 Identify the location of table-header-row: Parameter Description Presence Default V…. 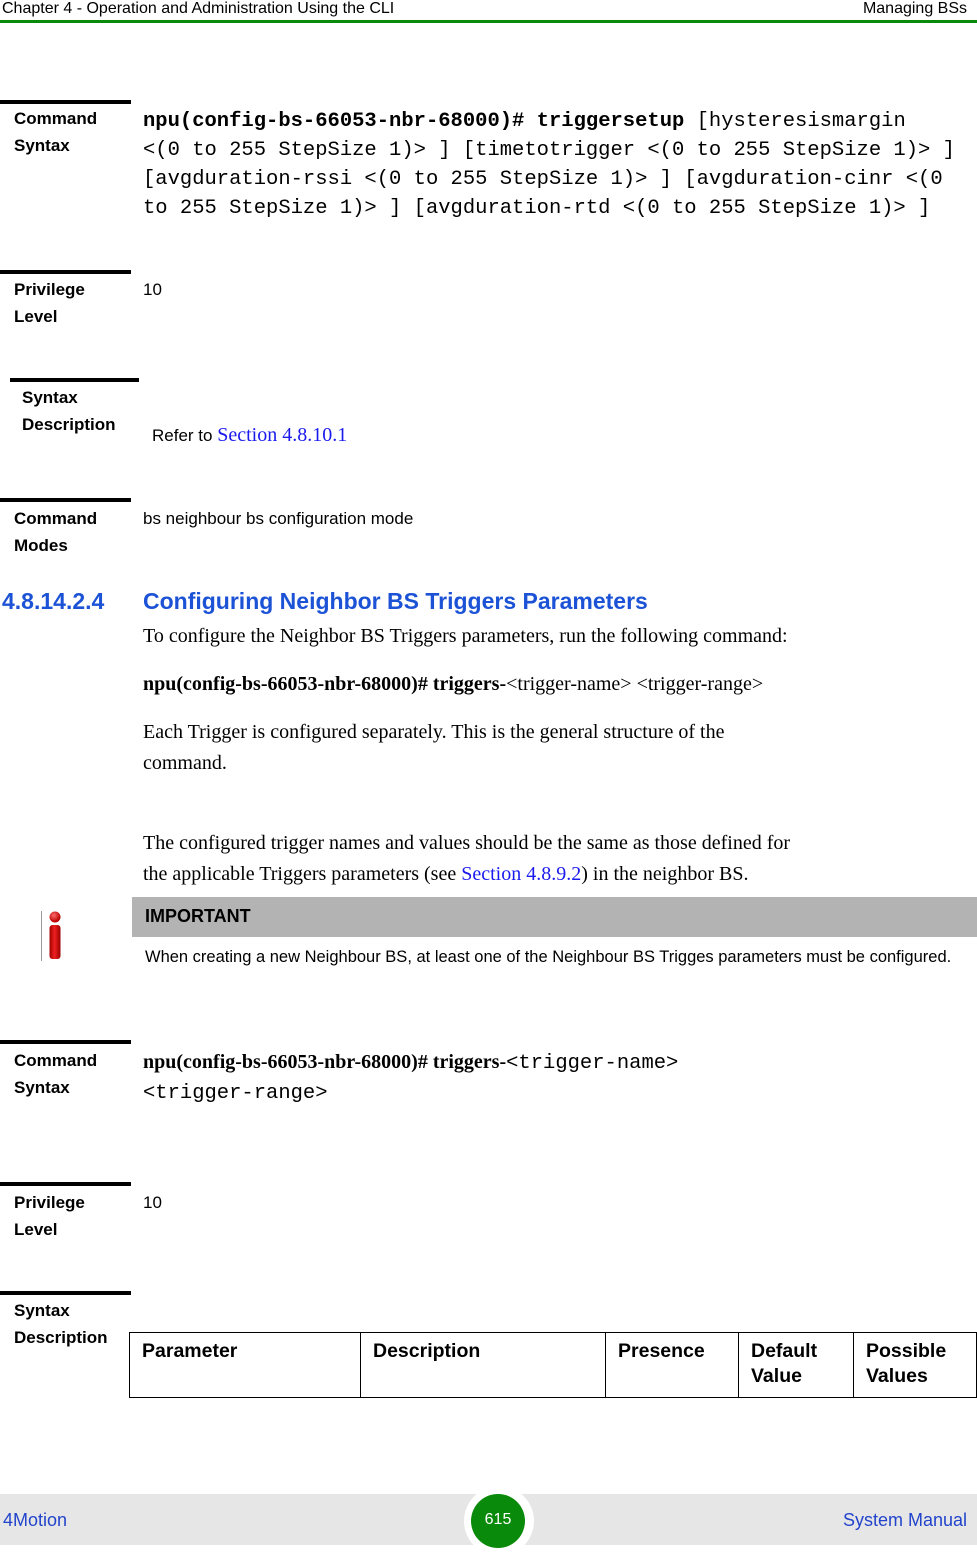
(553, 1365).